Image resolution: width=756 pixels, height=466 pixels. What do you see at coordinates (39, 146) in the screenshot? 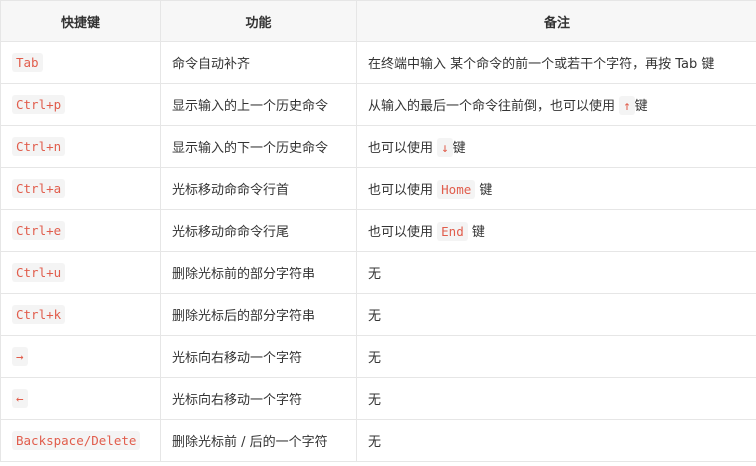
I see `shortcut-key: Ctrl+n` at bounding box center [39, 146].